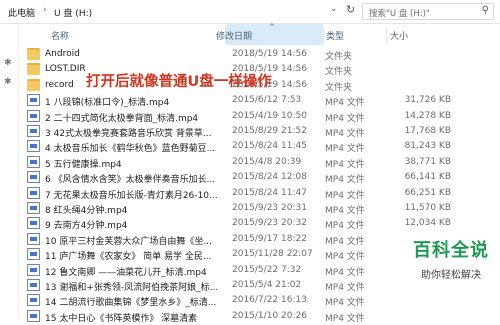  I want to click on sort-indicator-icon: ^, so click(272, 27).